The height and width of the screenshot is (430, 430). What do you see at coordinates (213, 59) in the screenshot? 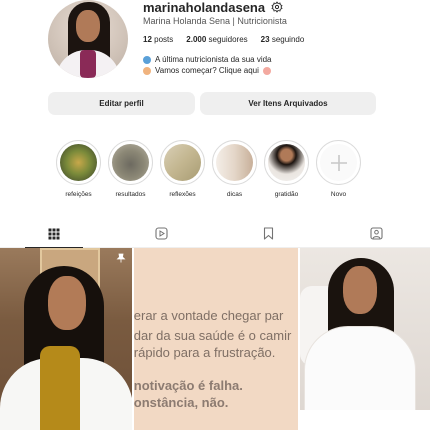
I see `bio-line-1: A última nutricionista da sua vida` at bounding box center [213, 59].